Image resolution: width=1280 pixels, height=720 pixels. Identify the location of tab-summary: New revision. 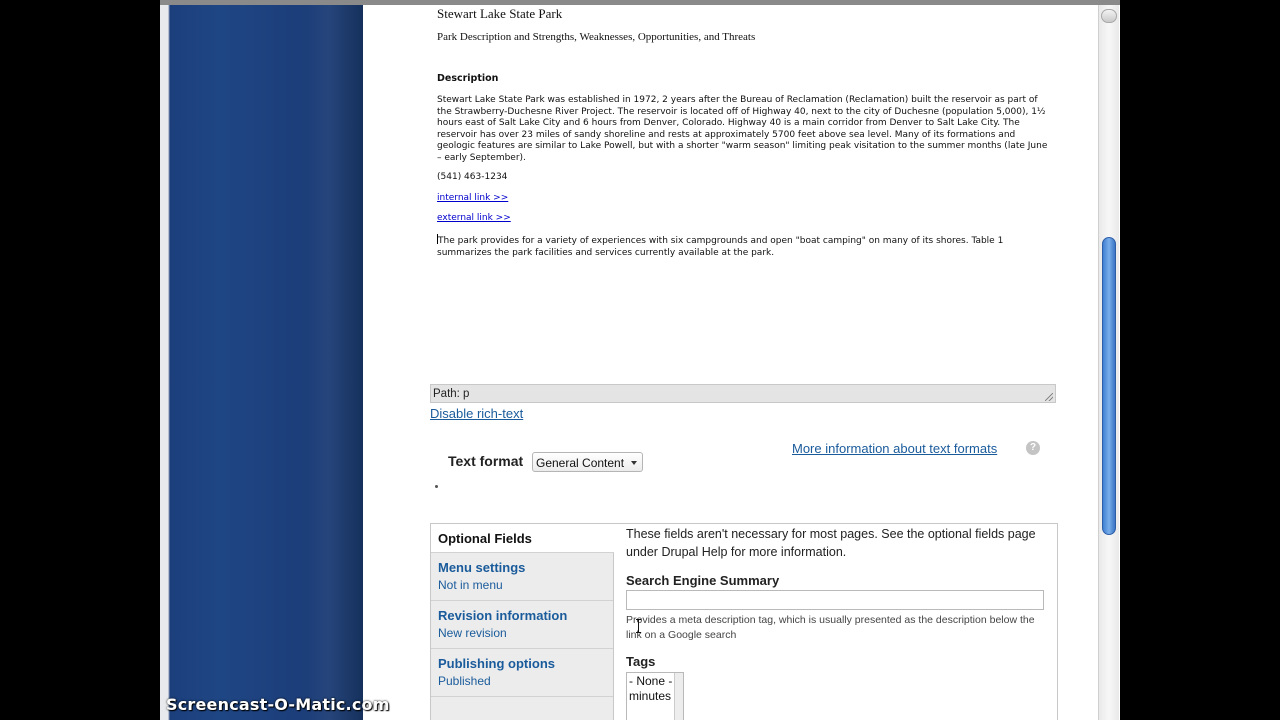
(472, 633).